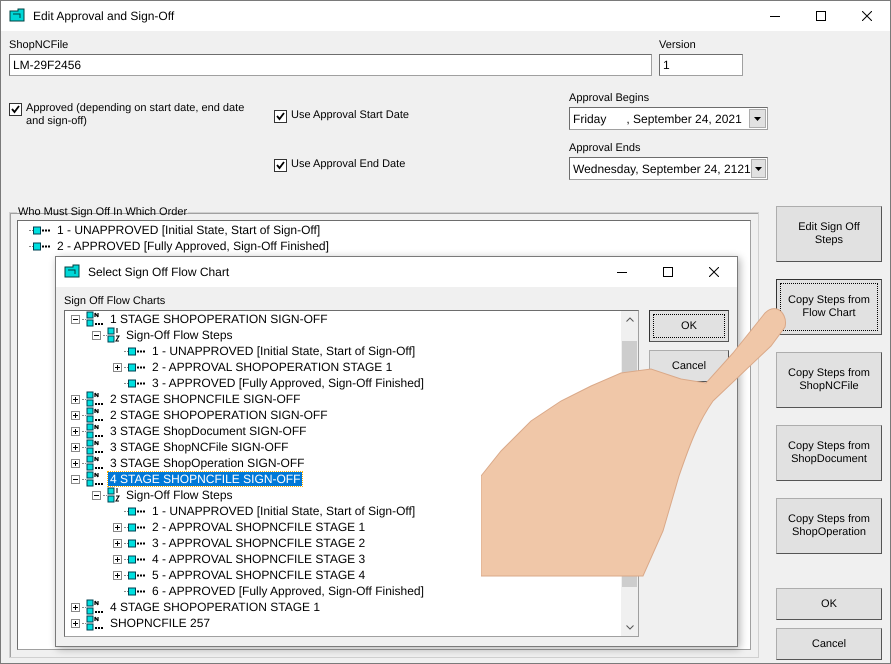 The image size is (891, 664). I want to click on scroll-up-icon, so click(630, 319).